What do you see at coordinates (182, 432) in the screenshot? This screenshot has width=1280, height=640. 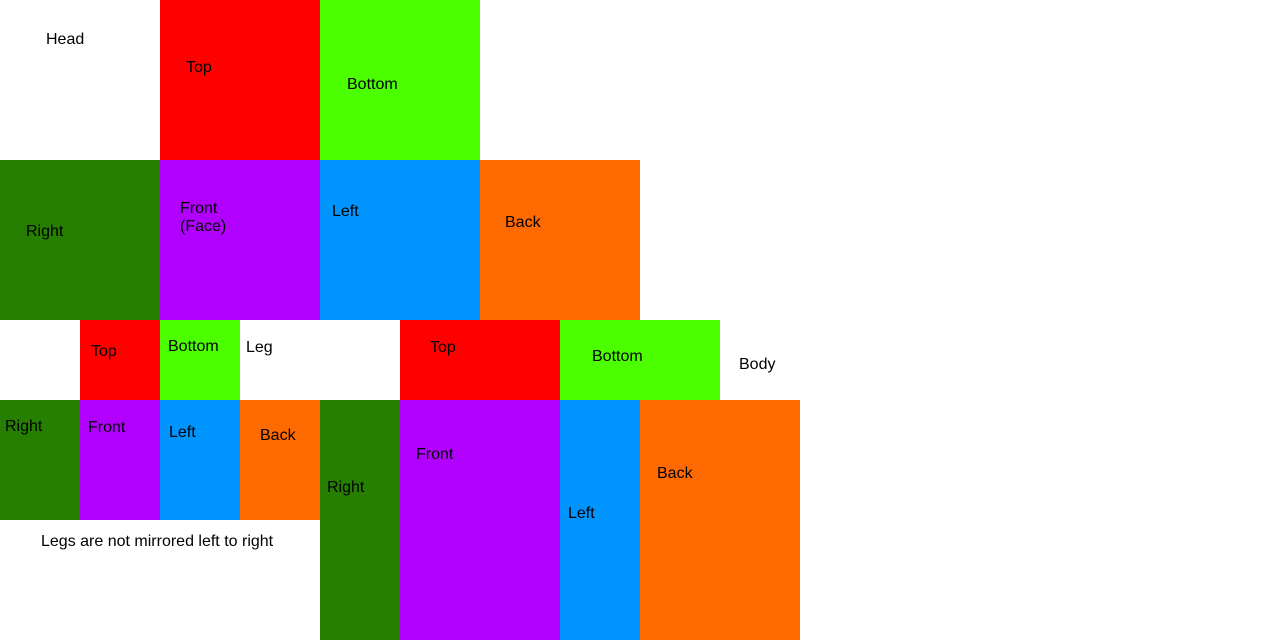 I see `leg-left-label: Left` at bounding box center [182, 432].